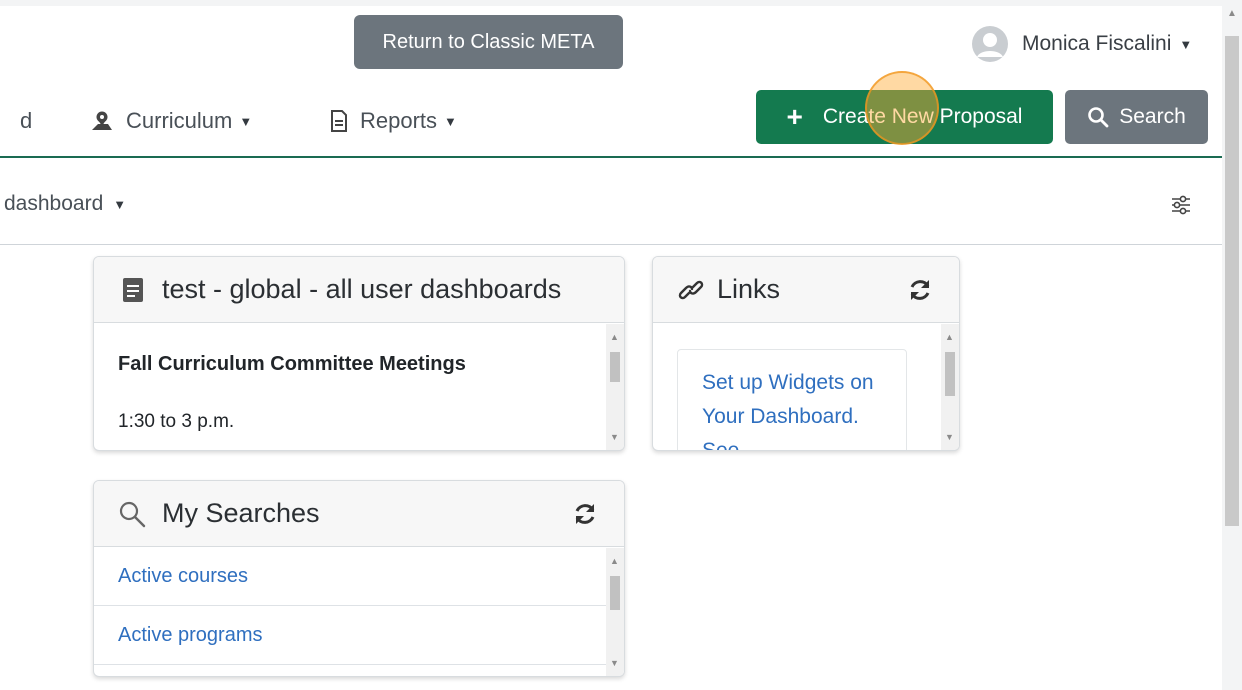 This screenshot has height=690, width=1242. What do you see at coordinates (179, 120) in the screenshot?
I see `nav-item-label: Curriculum` at bounding box center [179, 120].